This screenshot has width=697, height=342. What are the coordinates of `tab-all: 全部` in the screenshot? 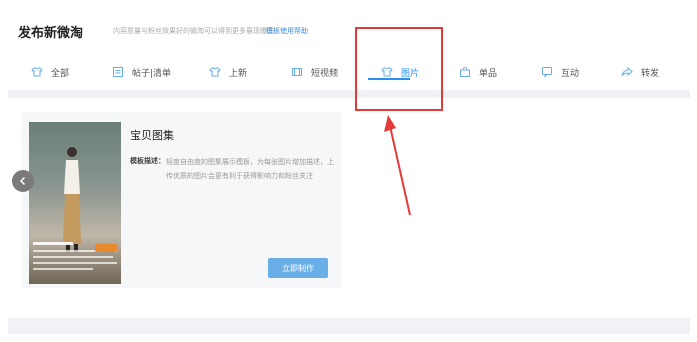 It's located at (49, 72).